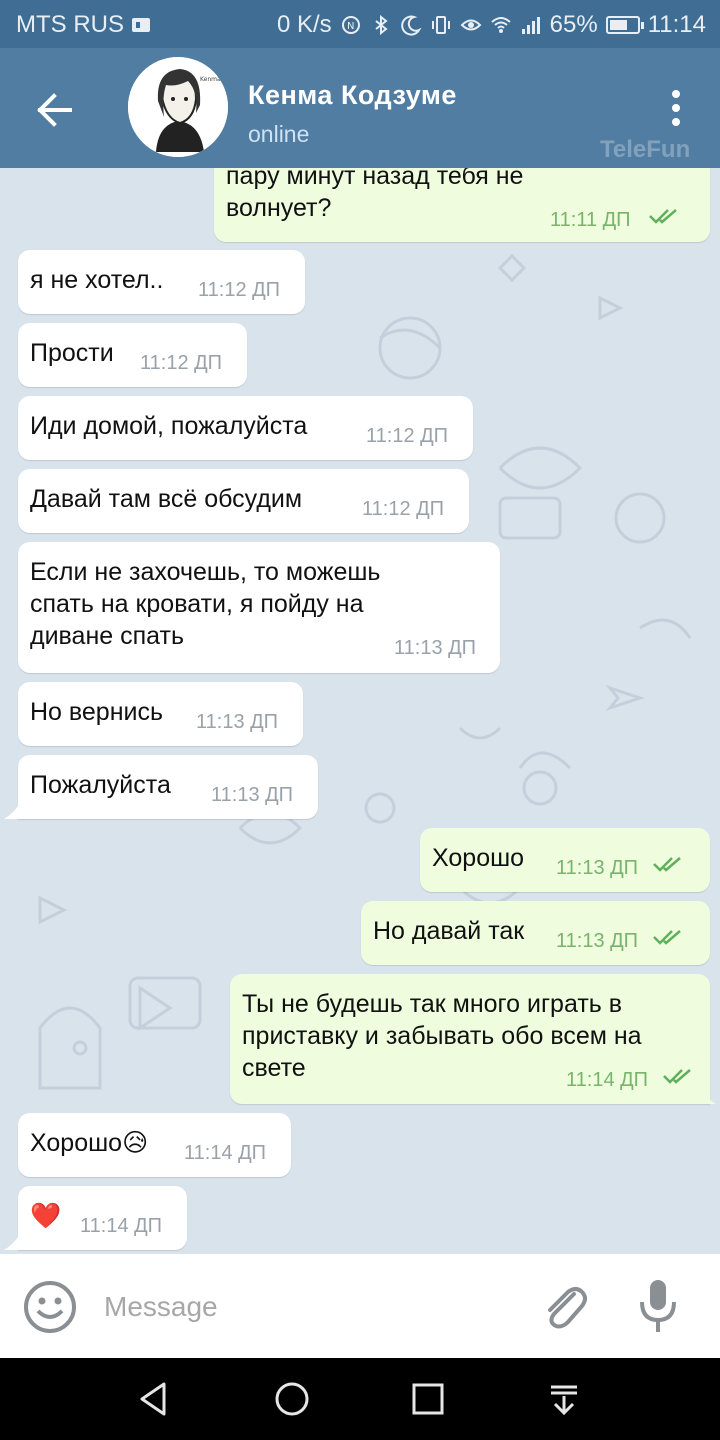 This screenshot has width=720, height=1440. I want to click on message-bubble-incoming: я не хотел.. 11:12 ДП, so click(161, 282).